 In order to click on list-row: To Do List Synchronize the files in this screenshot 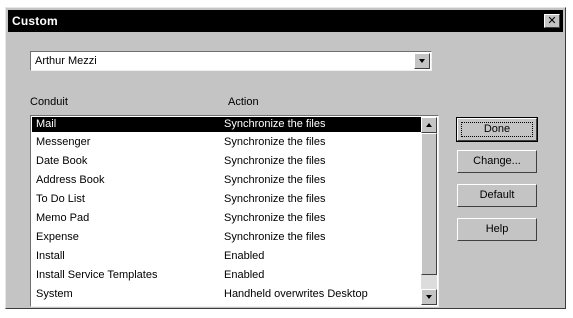, I will do `click(227, 199)`.